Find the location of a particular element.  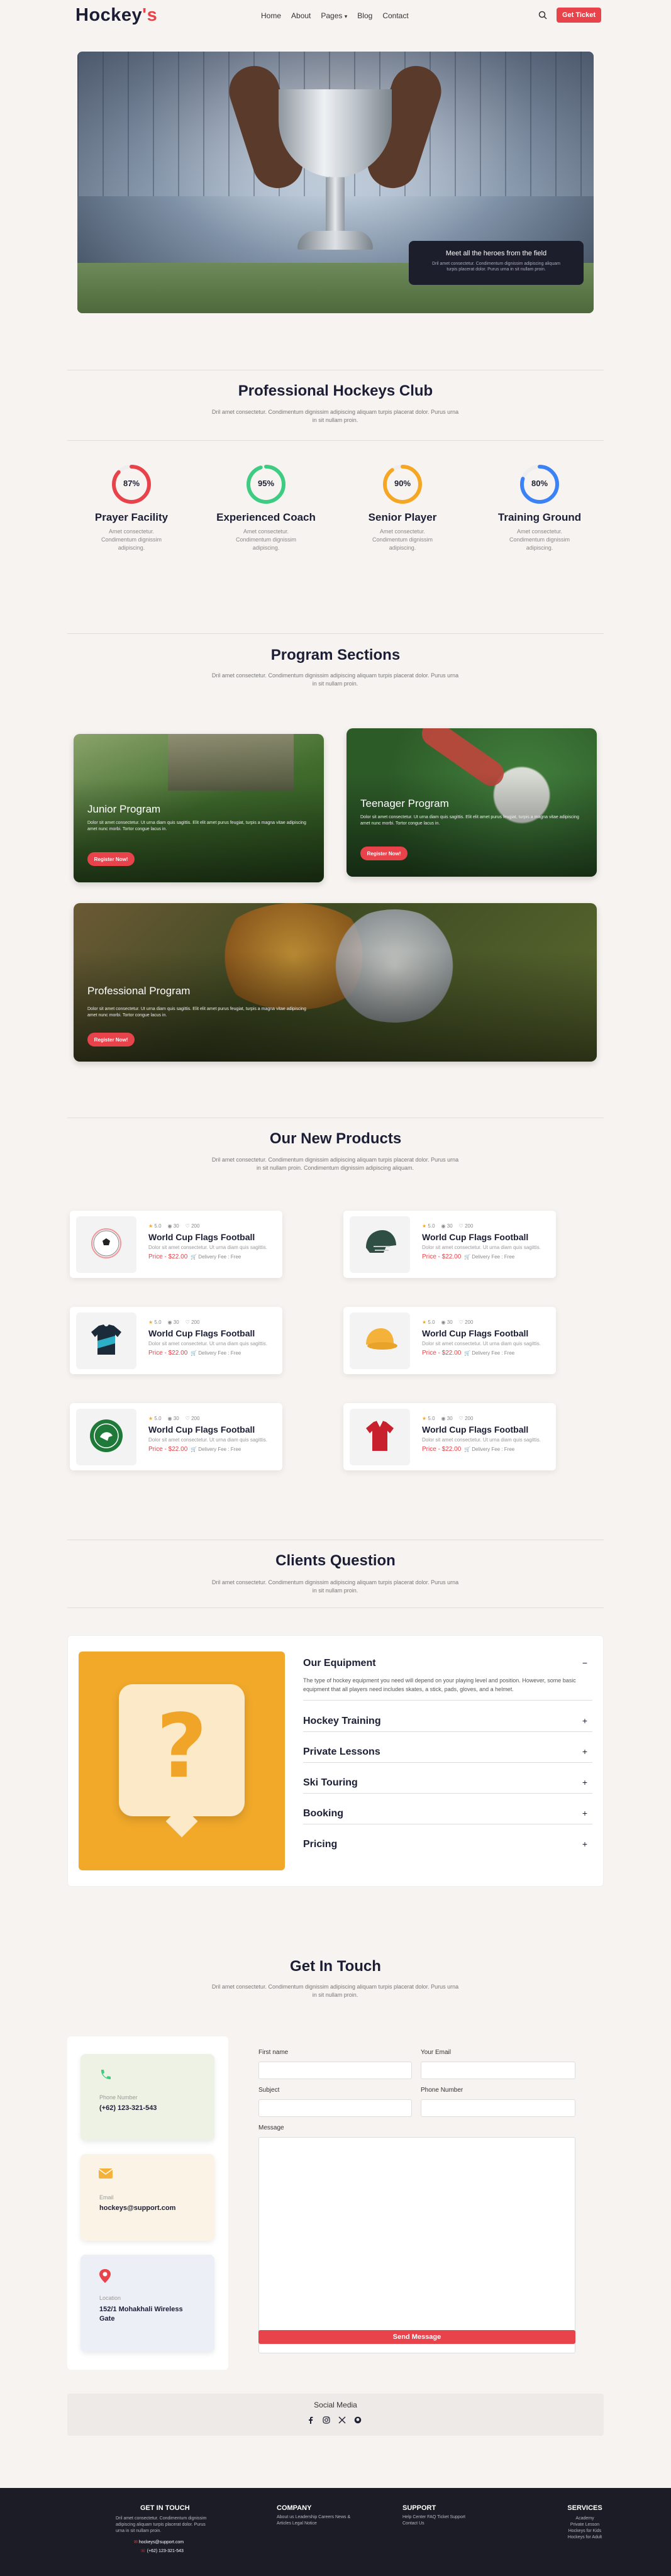

email-input is located at coordinates (498, 2070).